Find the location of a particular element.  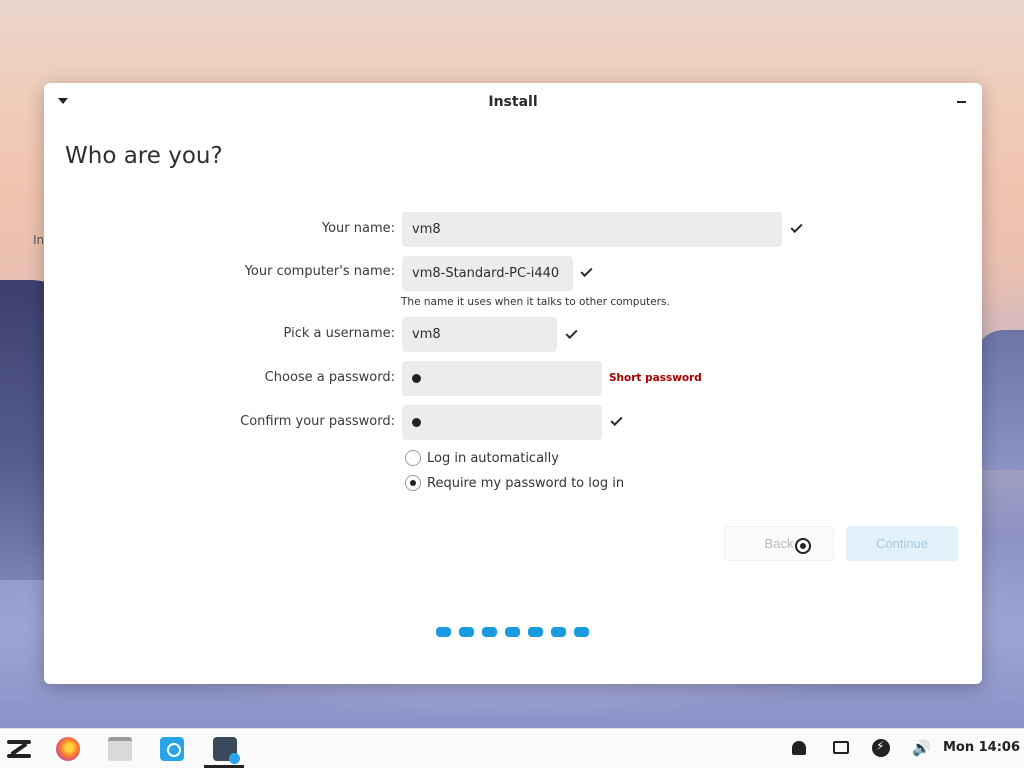

username-valid-check-icon is located at coordinates (571, 333).